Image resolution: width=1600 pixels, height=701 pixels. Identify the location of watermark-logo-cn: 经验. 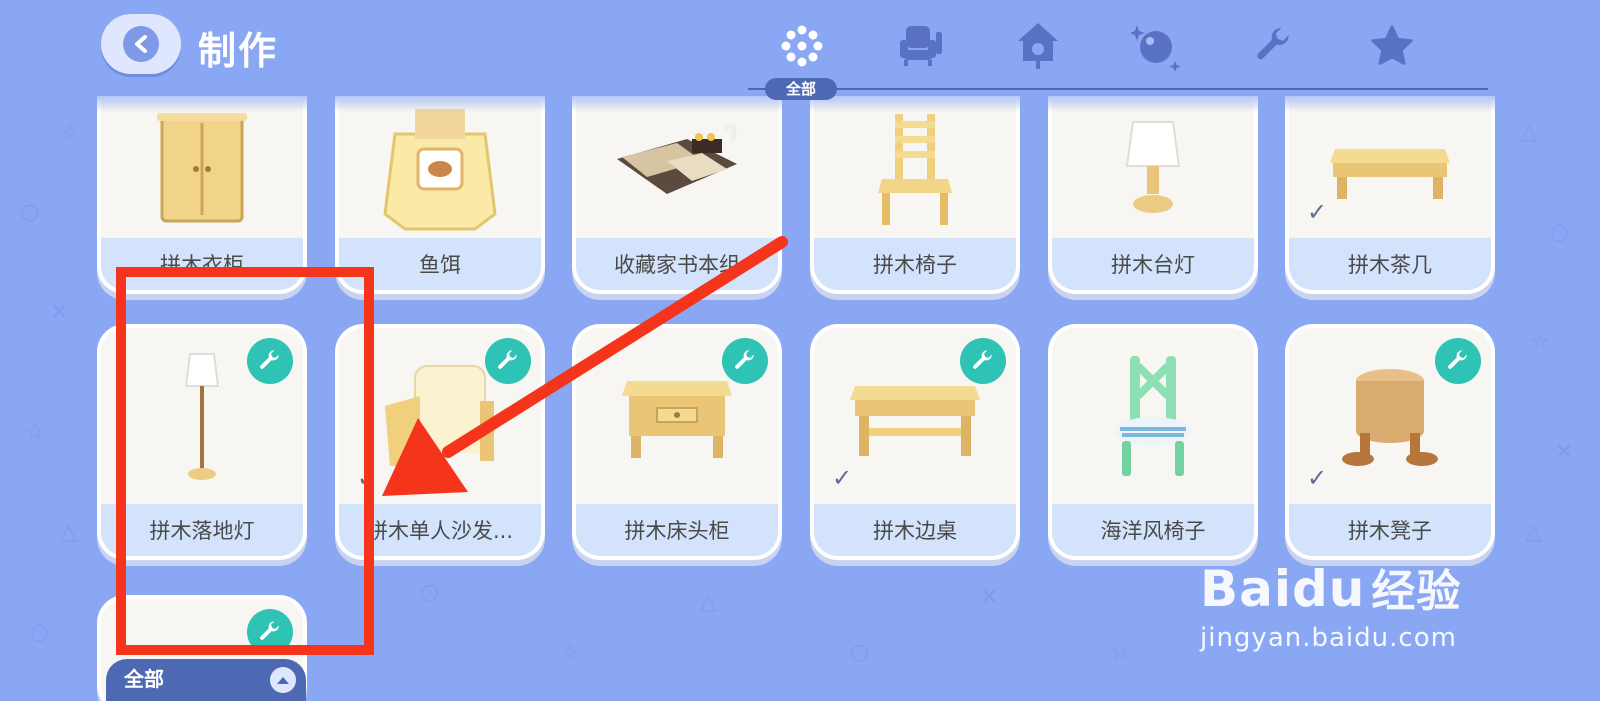
(1416, 591).